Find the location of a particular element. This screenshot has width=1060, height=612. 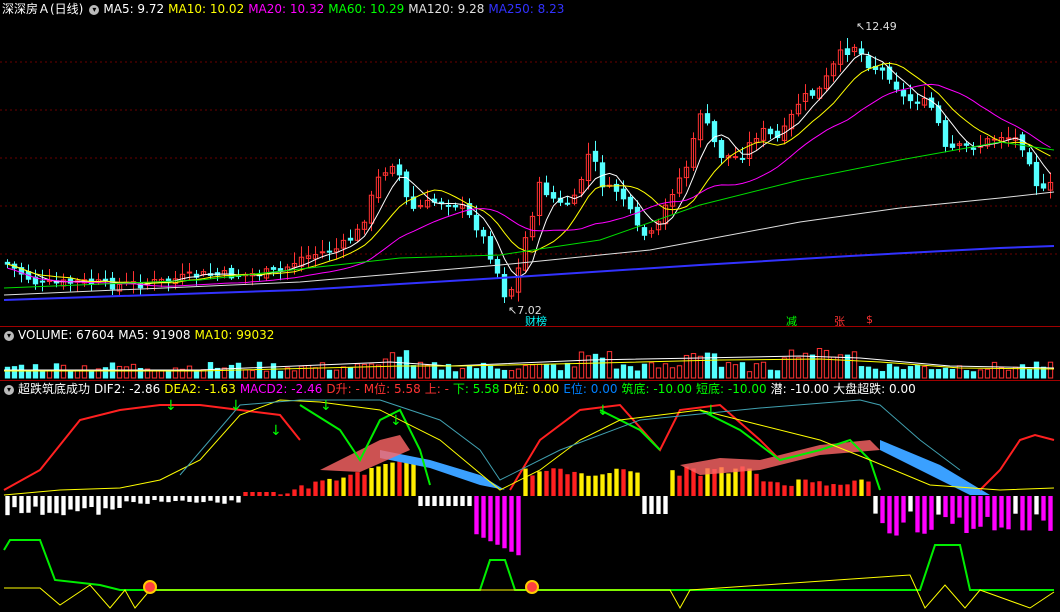

signal-ball-icon is located at coordinates (150, 587).